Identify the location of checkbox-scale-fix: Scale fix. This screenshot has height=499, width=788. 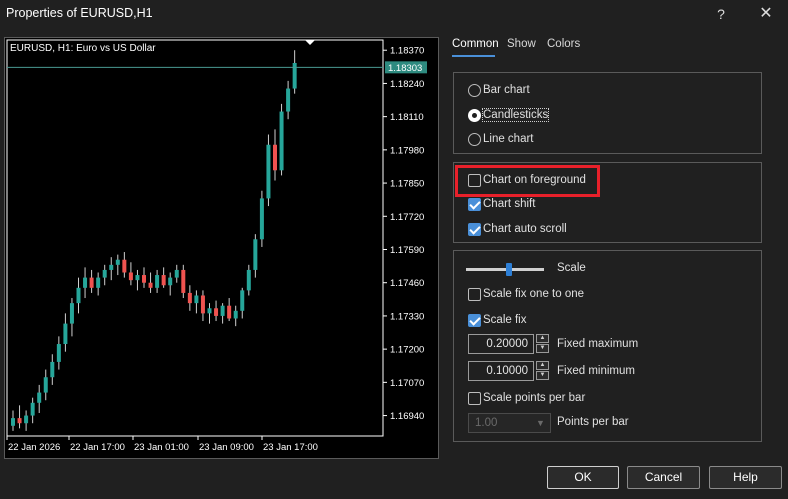
(497, 320).